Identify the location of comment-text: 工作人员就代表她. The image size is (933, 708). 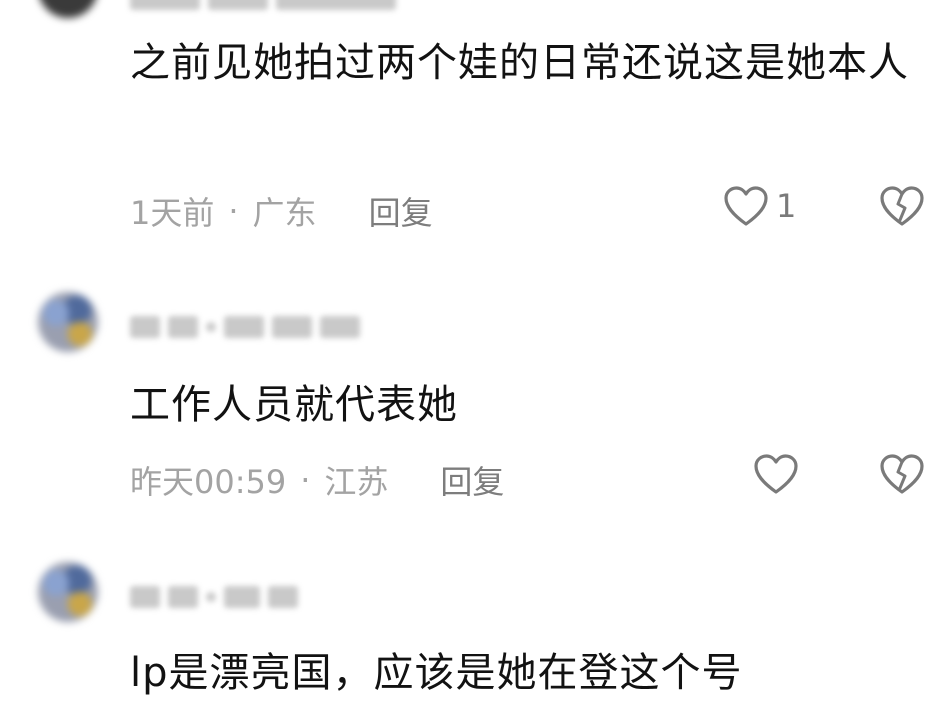
(294, 405).